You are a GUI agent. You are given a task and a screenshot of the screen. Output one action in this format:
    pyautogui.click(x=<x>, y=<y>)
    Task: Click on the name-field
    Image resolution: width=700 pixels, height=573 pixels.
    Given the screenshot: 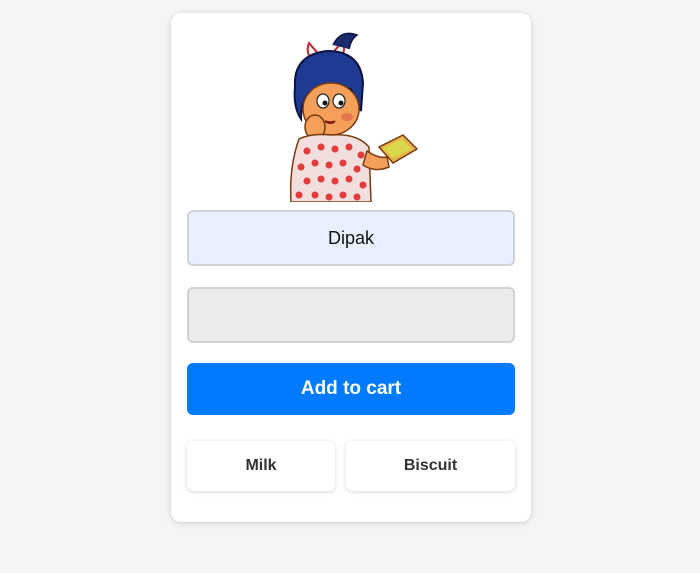 What is the action you would take?
    pyautogui.click(x=351, y=238)
    